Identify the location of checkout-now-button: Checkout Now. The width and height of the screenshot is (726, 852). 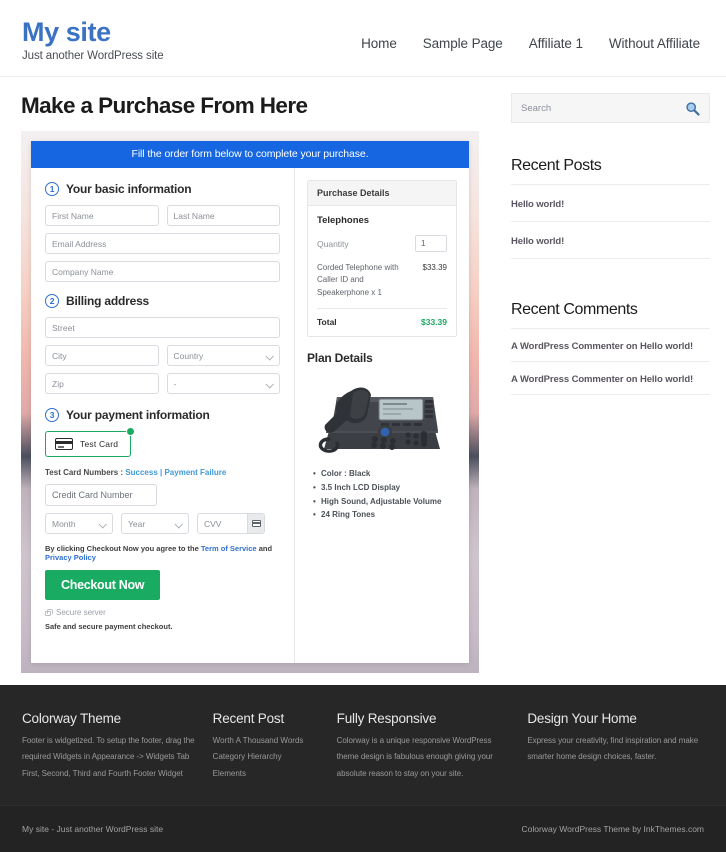
(103, 585).